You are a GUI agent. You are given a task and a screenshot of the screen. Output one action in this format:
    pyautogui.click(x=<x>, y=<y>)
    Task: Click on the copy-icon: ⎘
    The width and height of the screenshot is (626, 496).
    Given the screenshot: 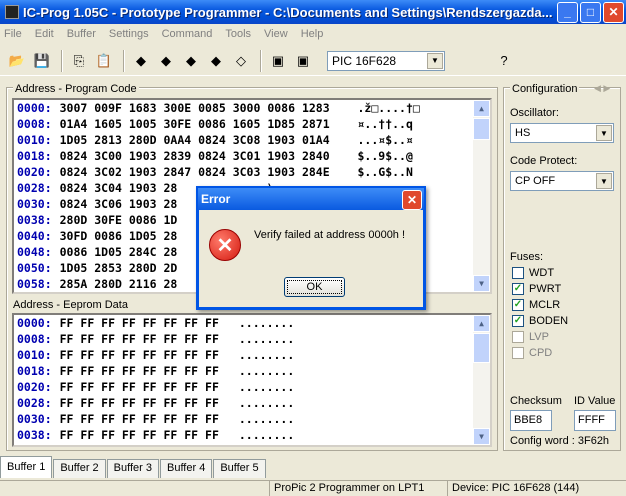 What is the action you would take?
    pyautogui.click(x=79, y=61)
    